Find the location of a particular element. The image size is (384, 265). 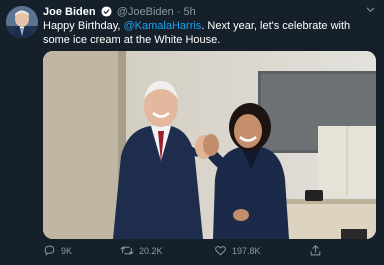

avatar-image is located at coordinates (22, 22).